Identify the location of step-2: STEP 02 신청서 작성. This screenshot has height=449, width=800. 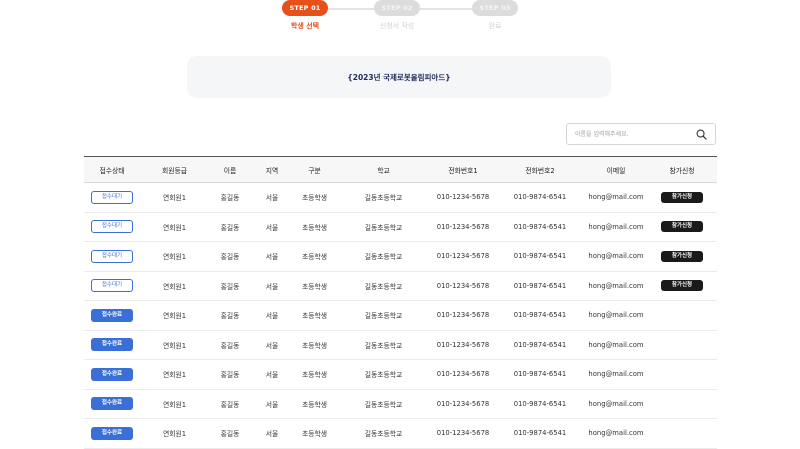
(397, 15).